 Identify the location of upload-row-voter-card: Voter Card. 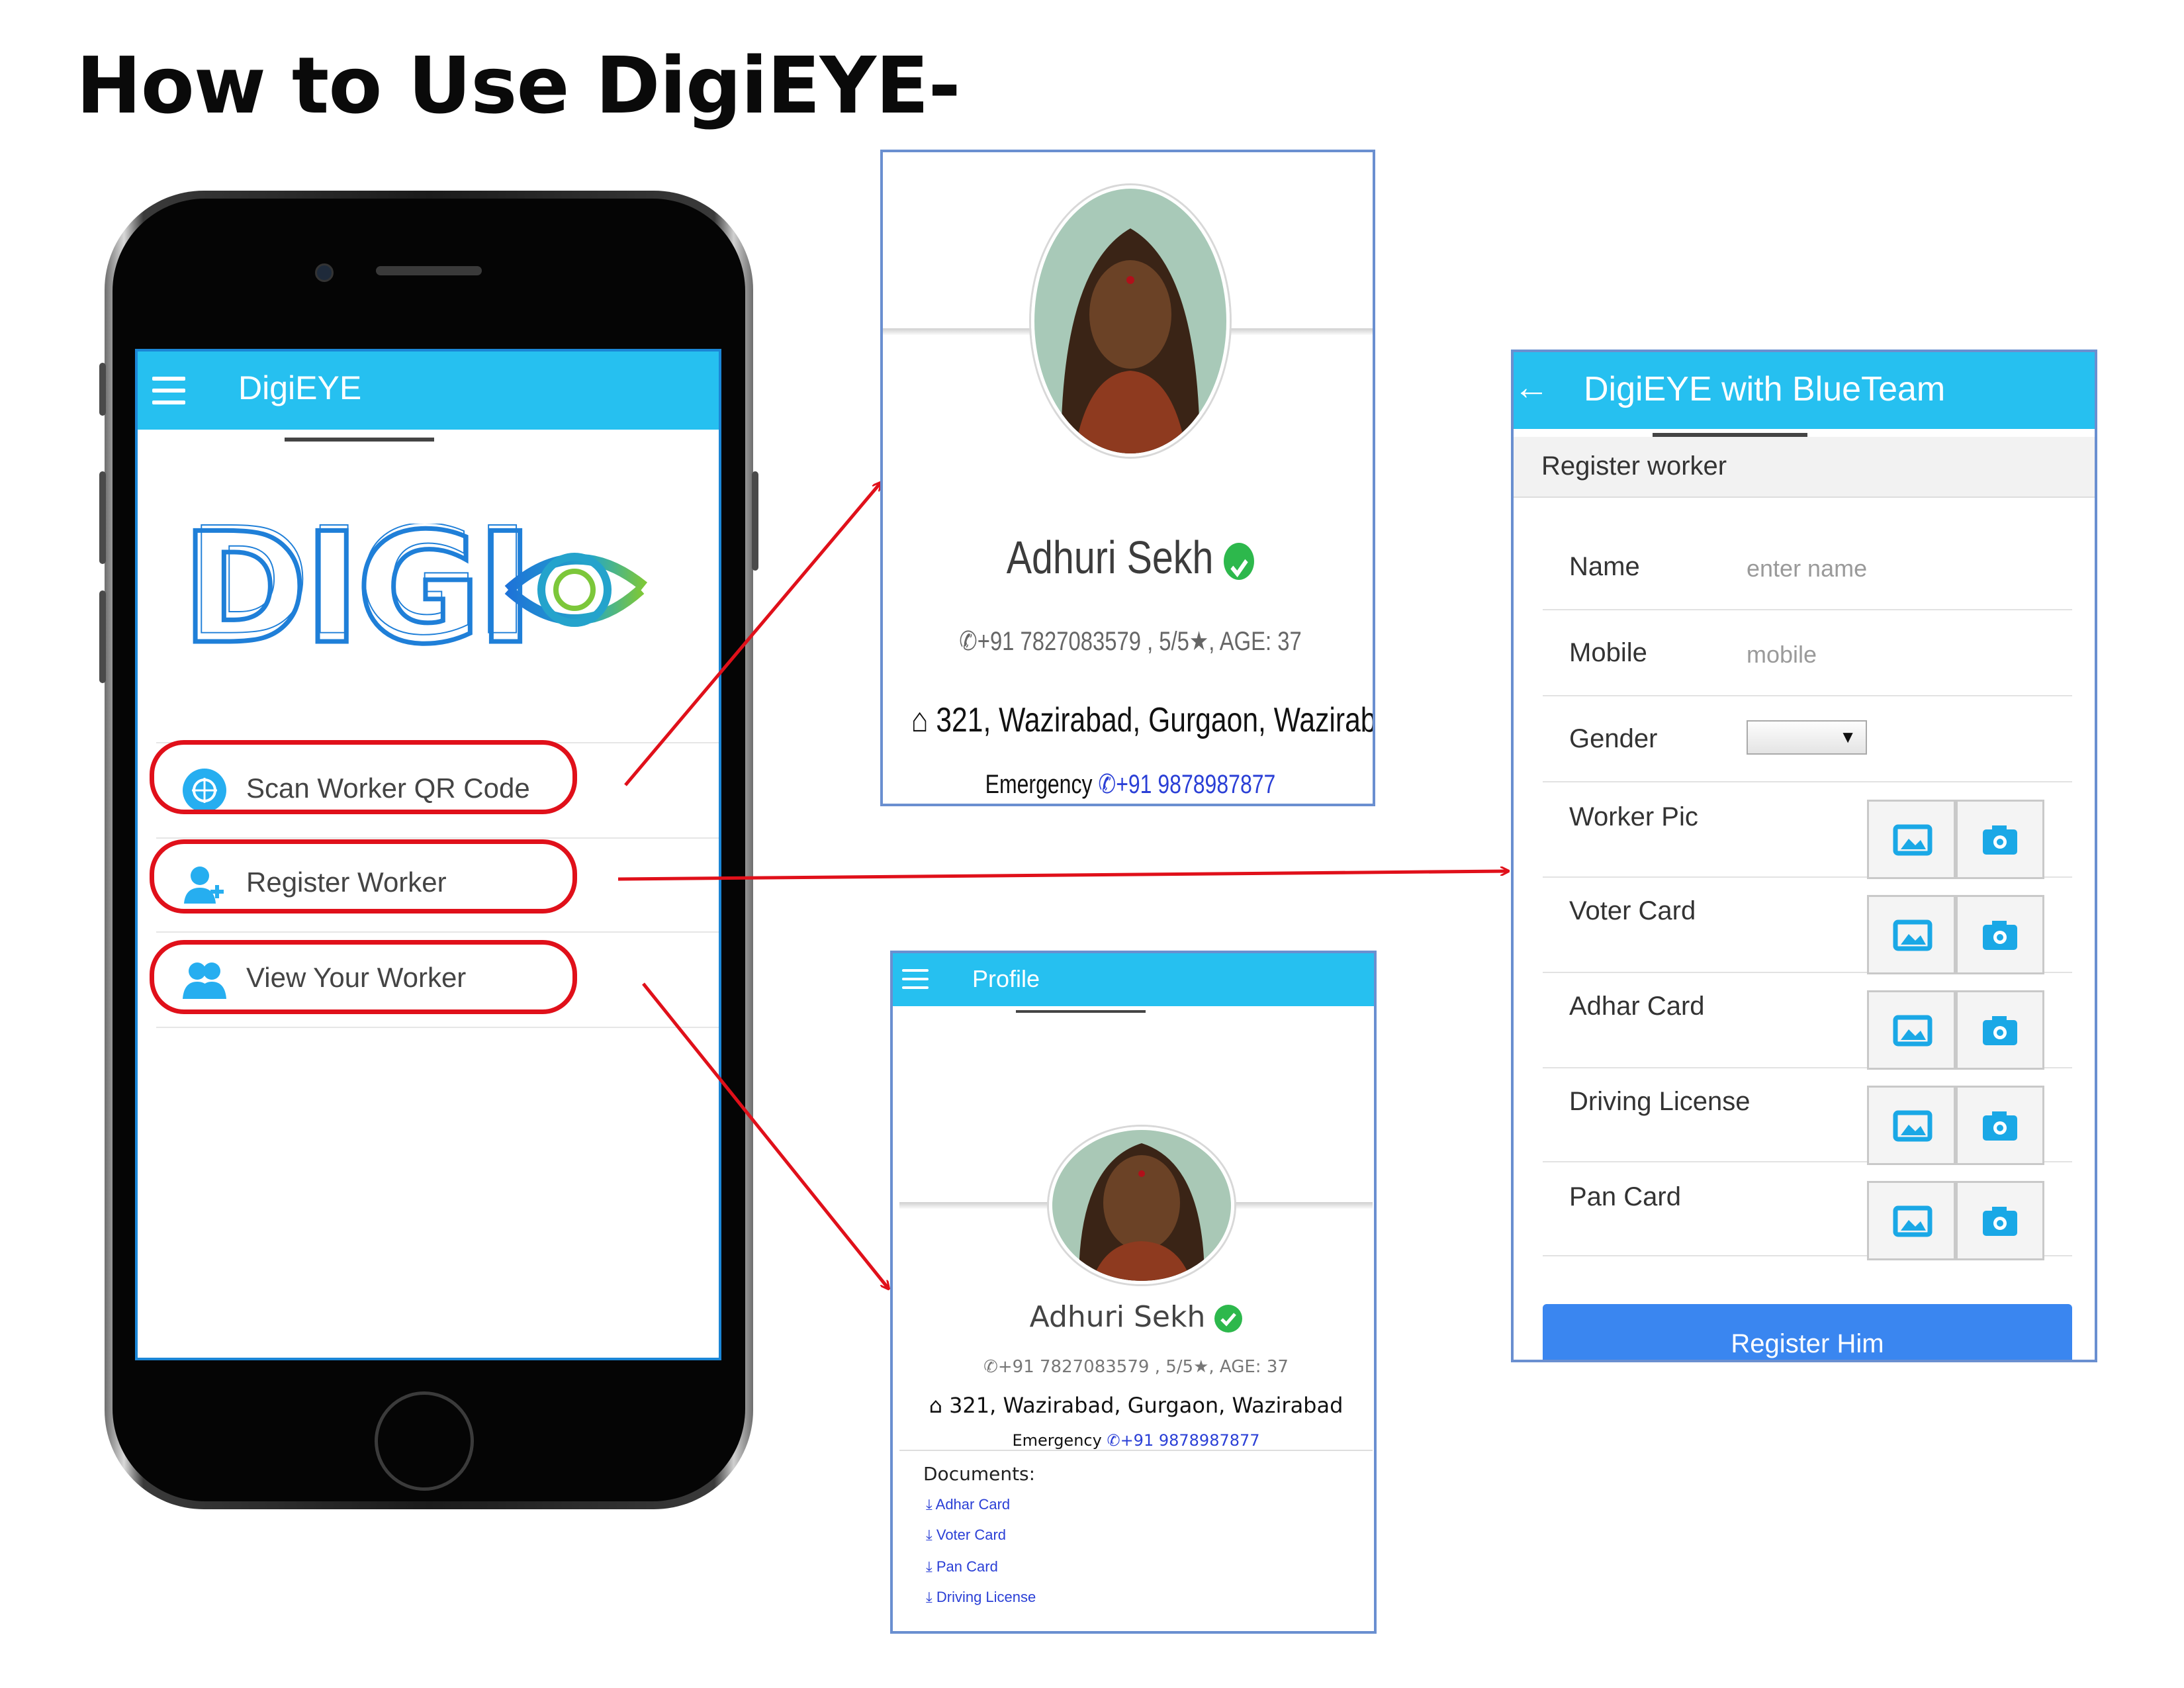
(1807, 925).